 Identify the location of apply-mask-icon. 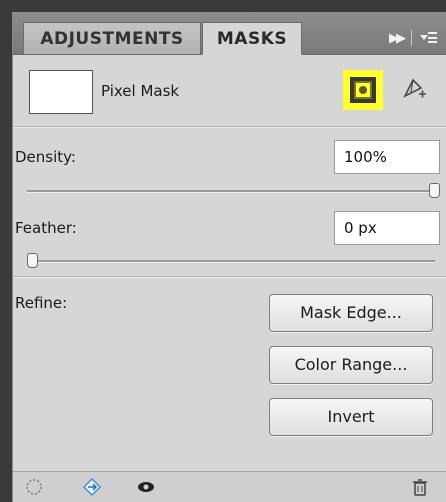
(92, 487).